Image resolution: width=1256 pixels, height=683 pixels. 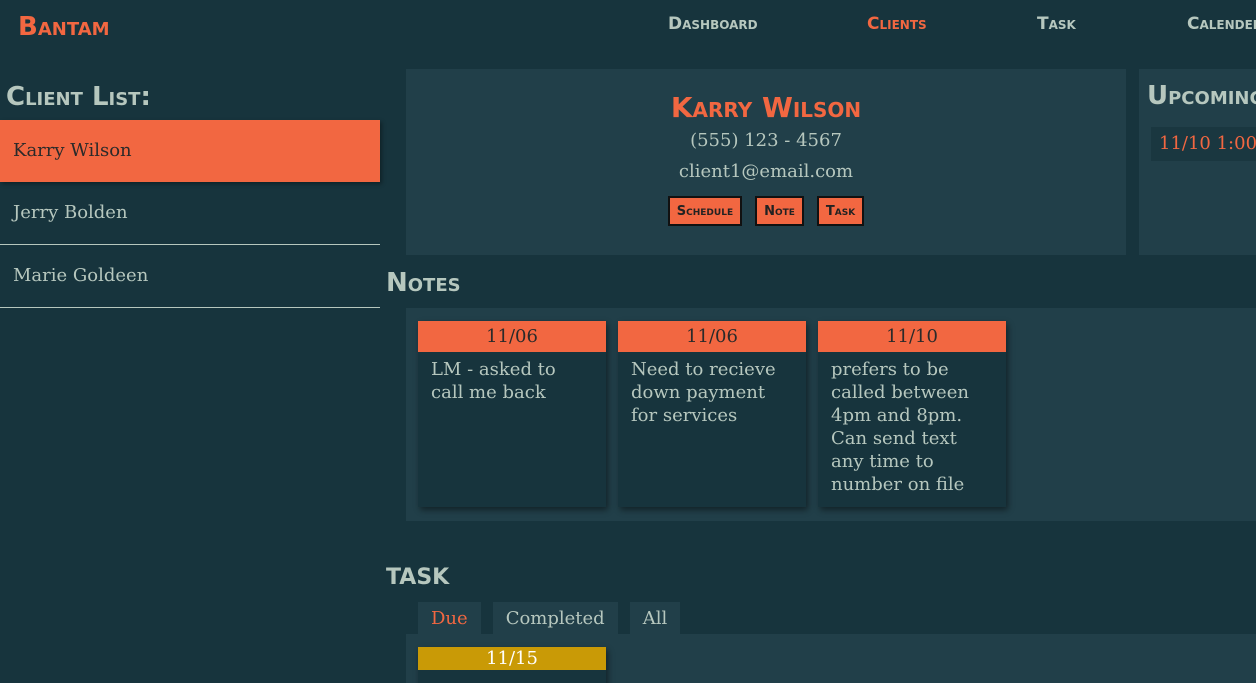 What do you see at coordinates (64, 27) in the screenshot?
I see `app-logo: Bantam` at bounding box center [64, 27].